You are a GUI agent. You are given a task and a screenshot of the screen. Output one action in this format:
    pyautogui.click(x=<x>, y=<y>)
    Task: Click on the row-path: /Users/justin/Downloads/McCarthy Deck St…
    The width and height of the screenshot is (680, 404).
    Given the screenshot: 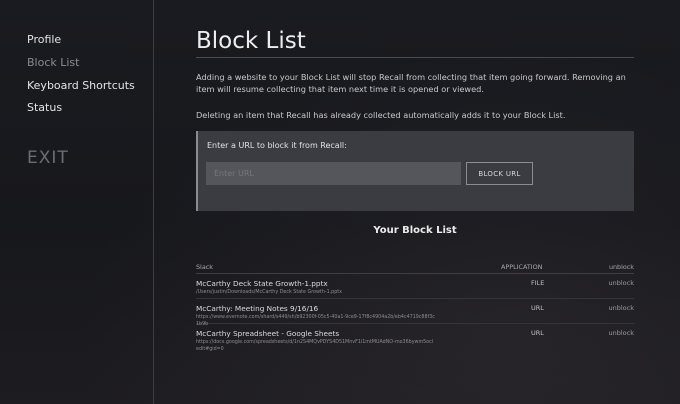 What is the action you would take?
    pyautogui.click(x=269, y=292)
    